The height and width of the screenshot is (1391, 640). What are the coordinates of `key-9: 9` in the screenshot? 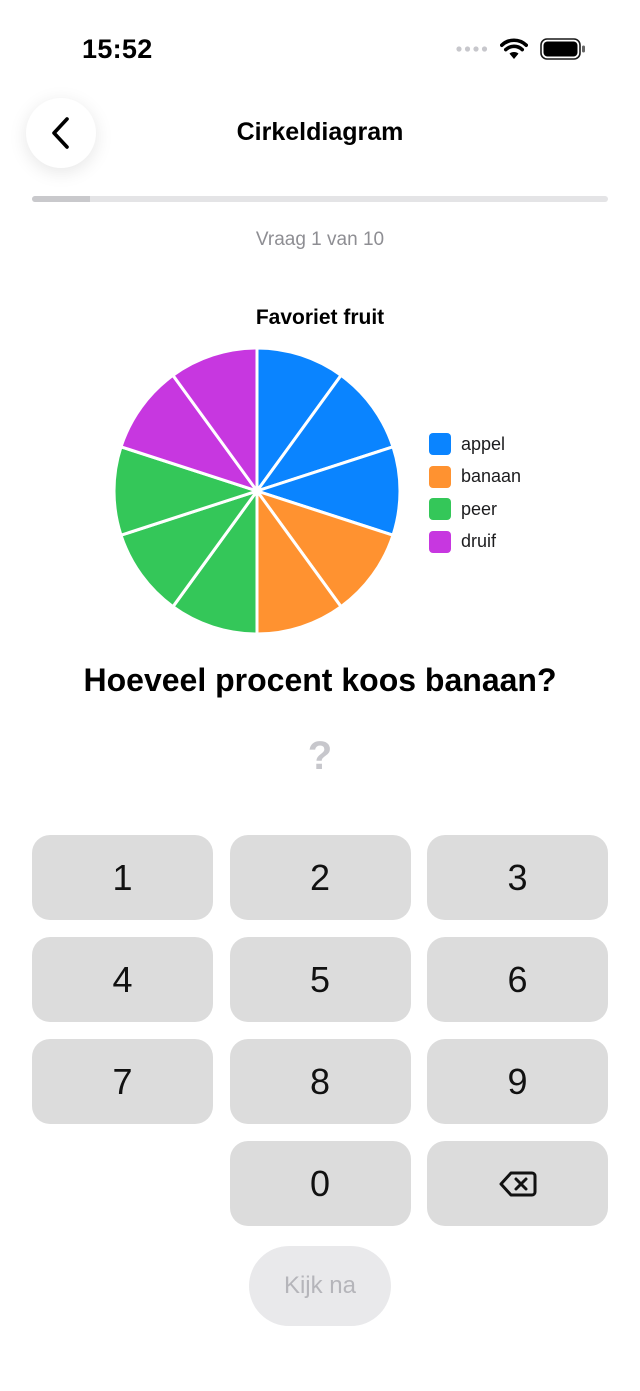 It's located at (517, 1081).